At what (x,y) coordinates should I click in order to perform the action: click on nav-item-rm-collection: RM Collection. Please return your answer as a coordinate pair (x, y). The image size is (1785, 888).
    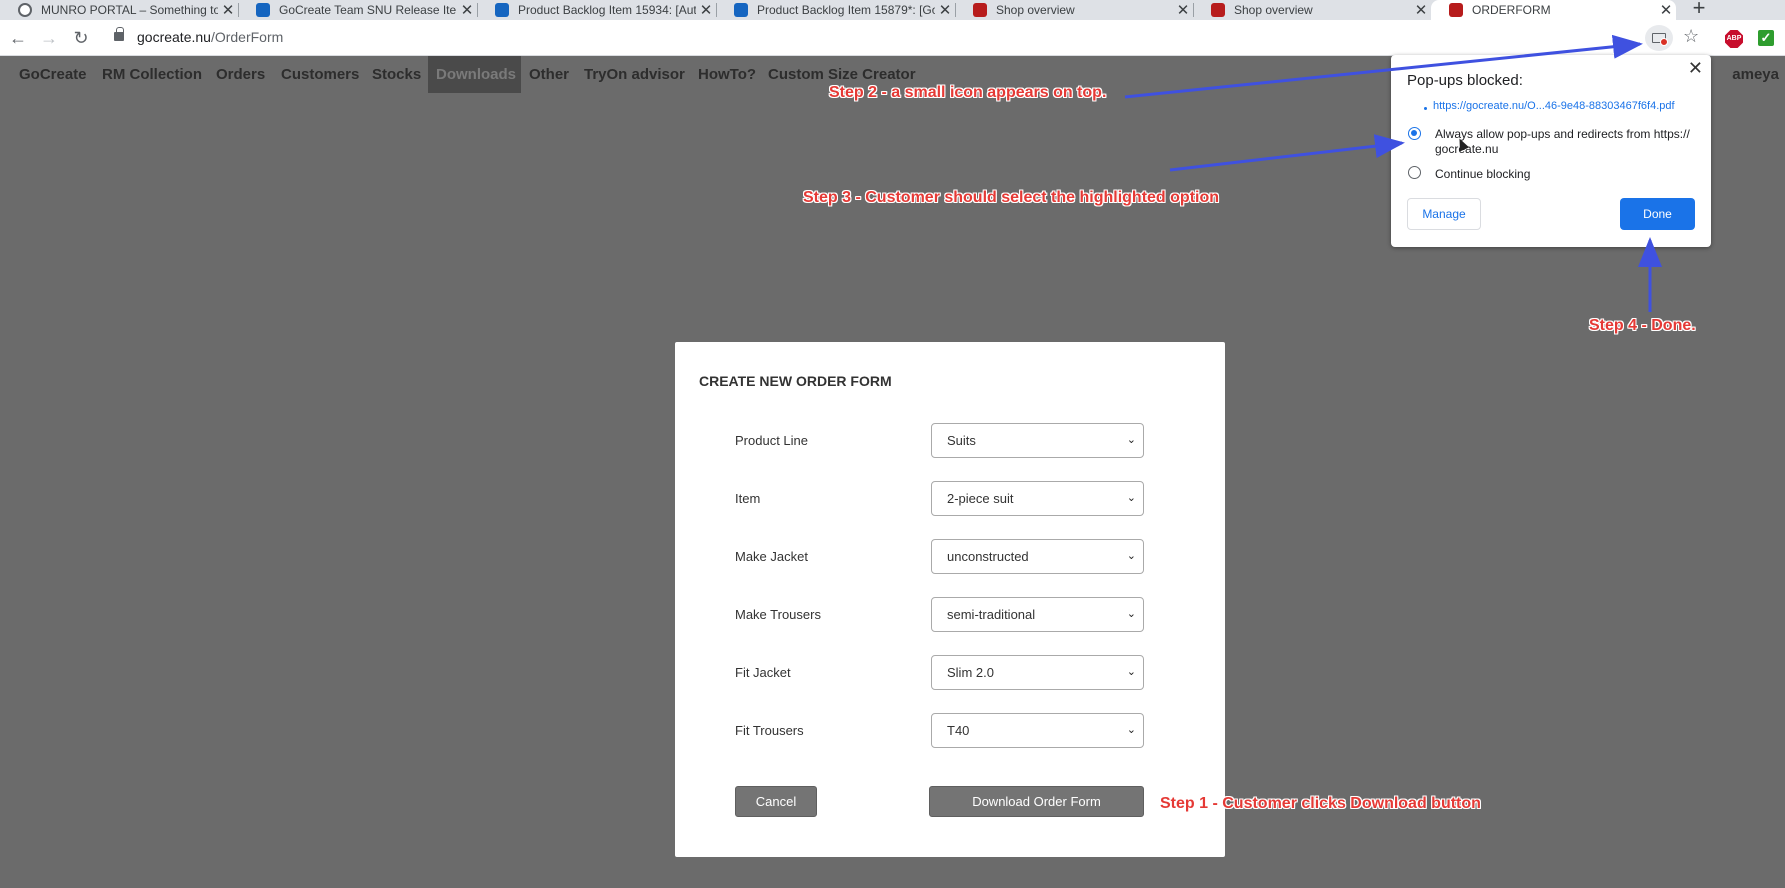
    Looking at the image, I should click on (152, 74).